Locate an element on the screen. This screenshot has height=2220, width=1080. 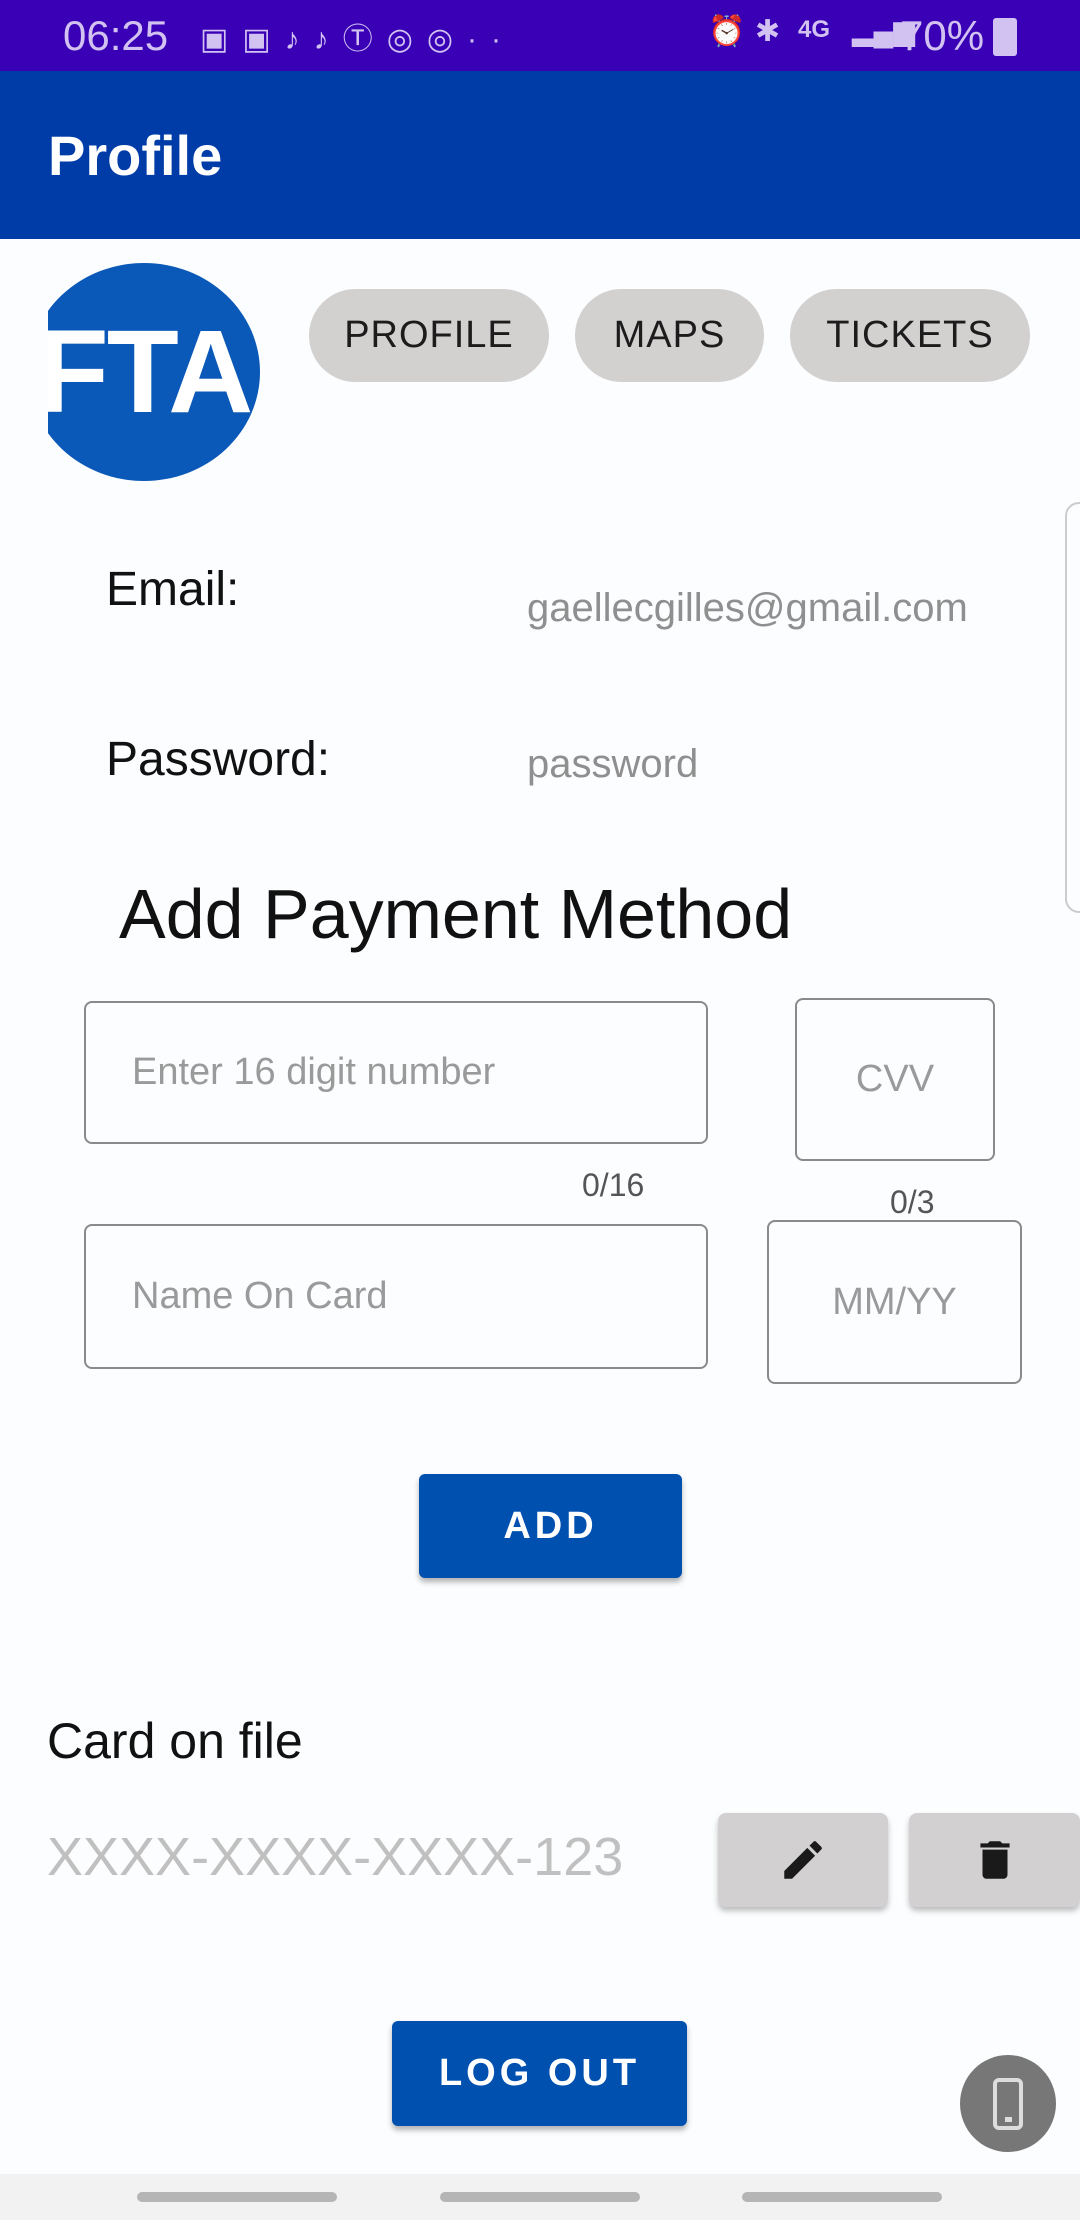
side-panel-handle is located at coordinates (1072, 707).